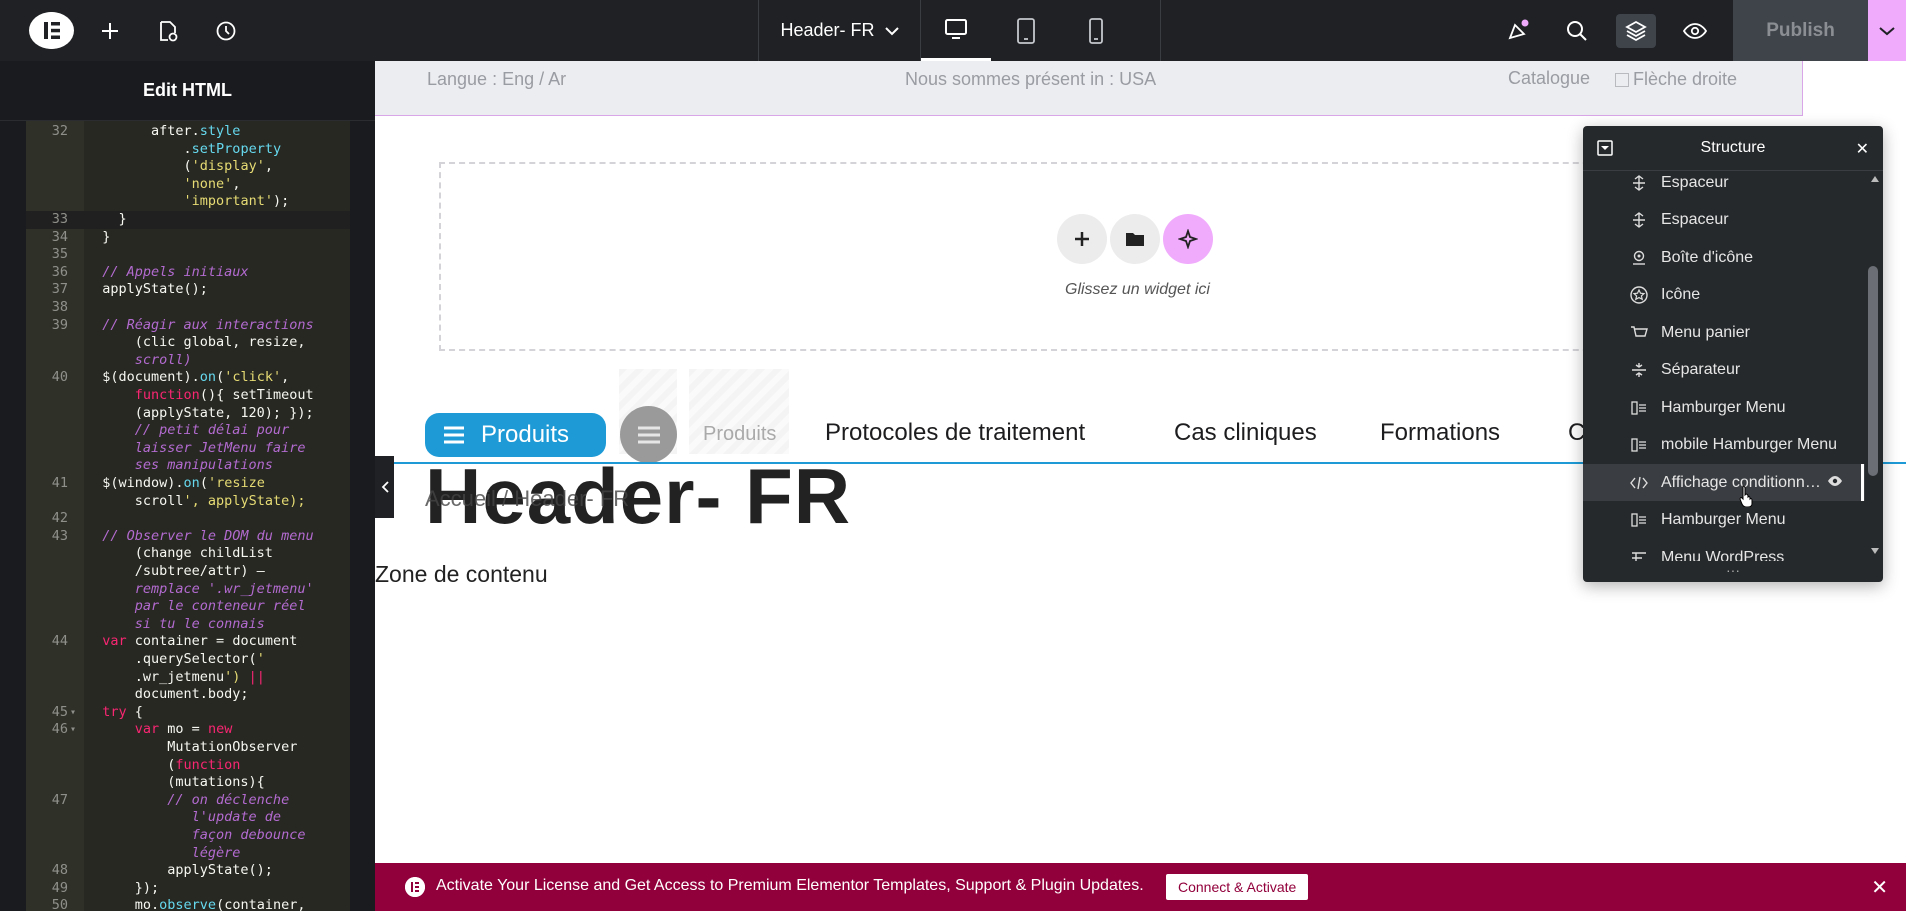 This screenshot has height=911, width=1906. I want to click on code-line: 'important');, so click(188, 202).